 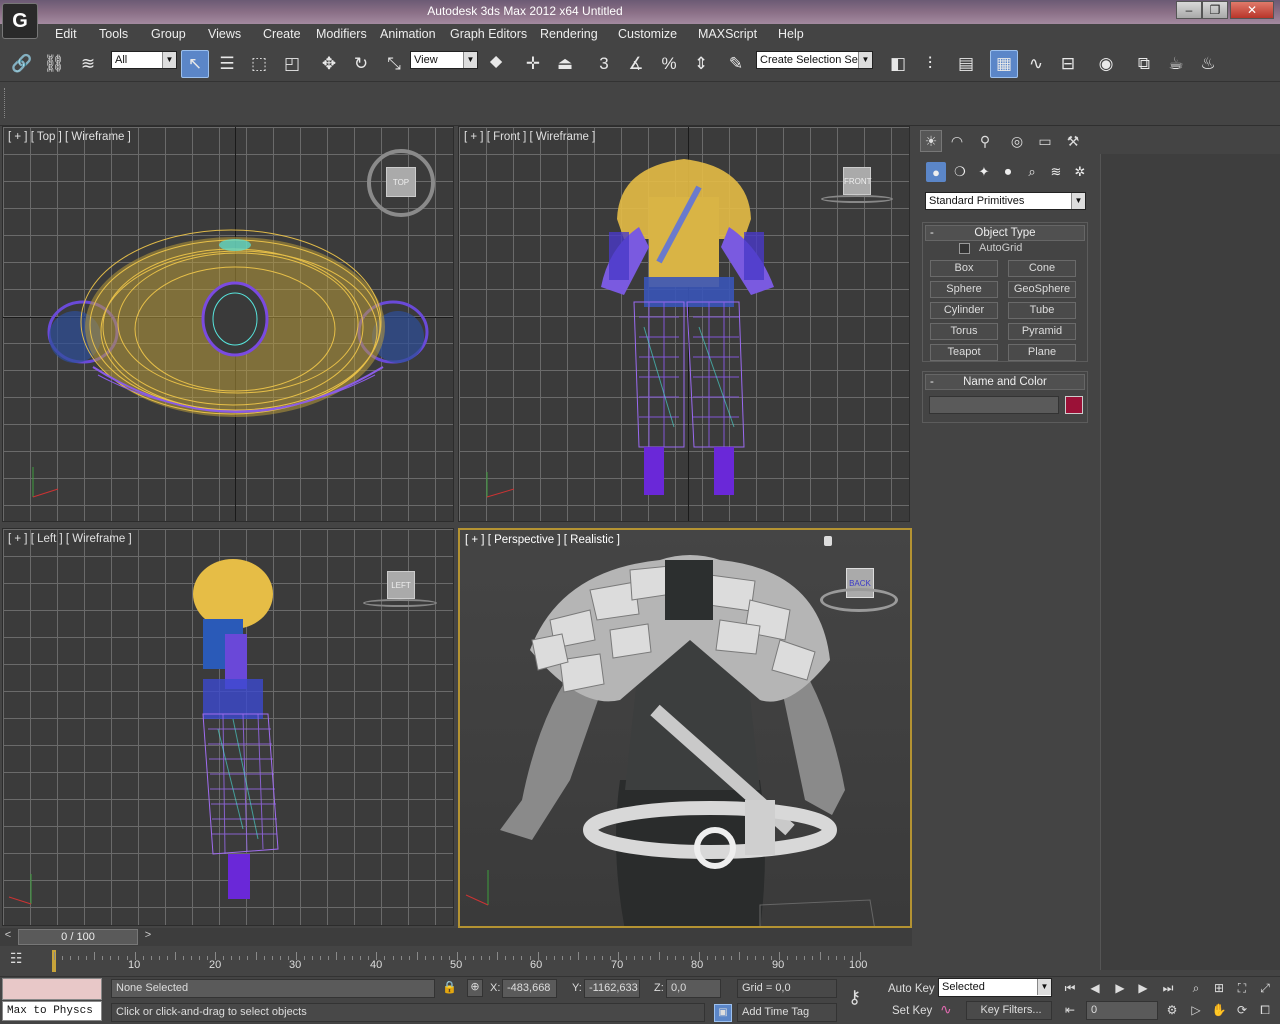 What do you see at coordinates (70, 539) in the screenshot?
I see `viewport-label-left: [ + ] [ Left ] [ Wireframe ]` at bounding box center [70, 539].